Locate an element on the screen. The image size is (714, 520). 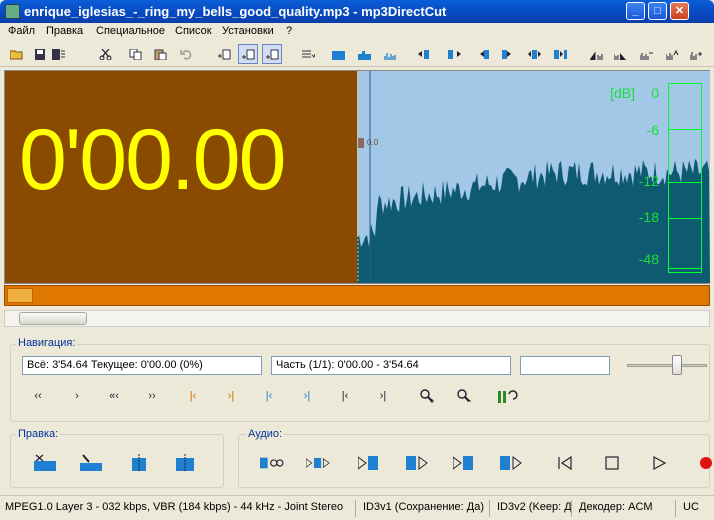
marker-value: 0.0 is located at coordinates (373, 142).